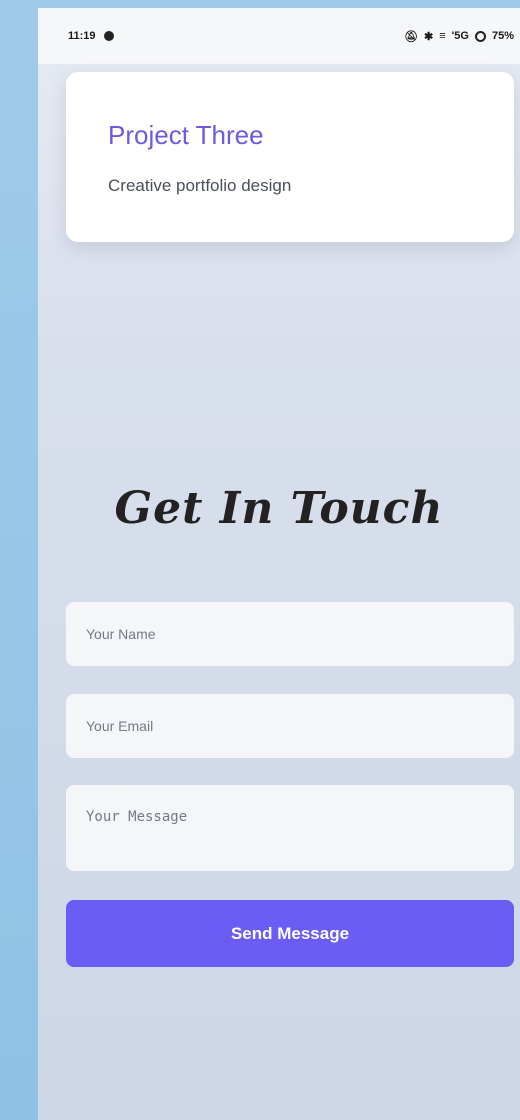 The image size is (520, 1120). Describe the element at coordinates (460, 36) in the screenshot. I see `signal-text: '5G` at that location.